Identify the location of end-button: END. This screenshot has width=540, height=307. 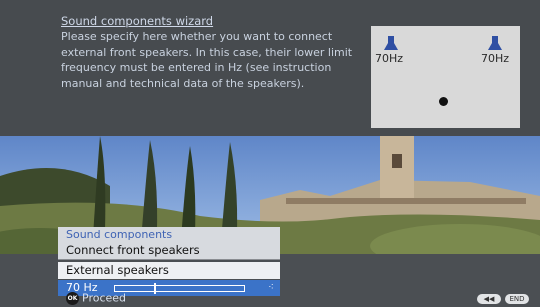
(517, 299).